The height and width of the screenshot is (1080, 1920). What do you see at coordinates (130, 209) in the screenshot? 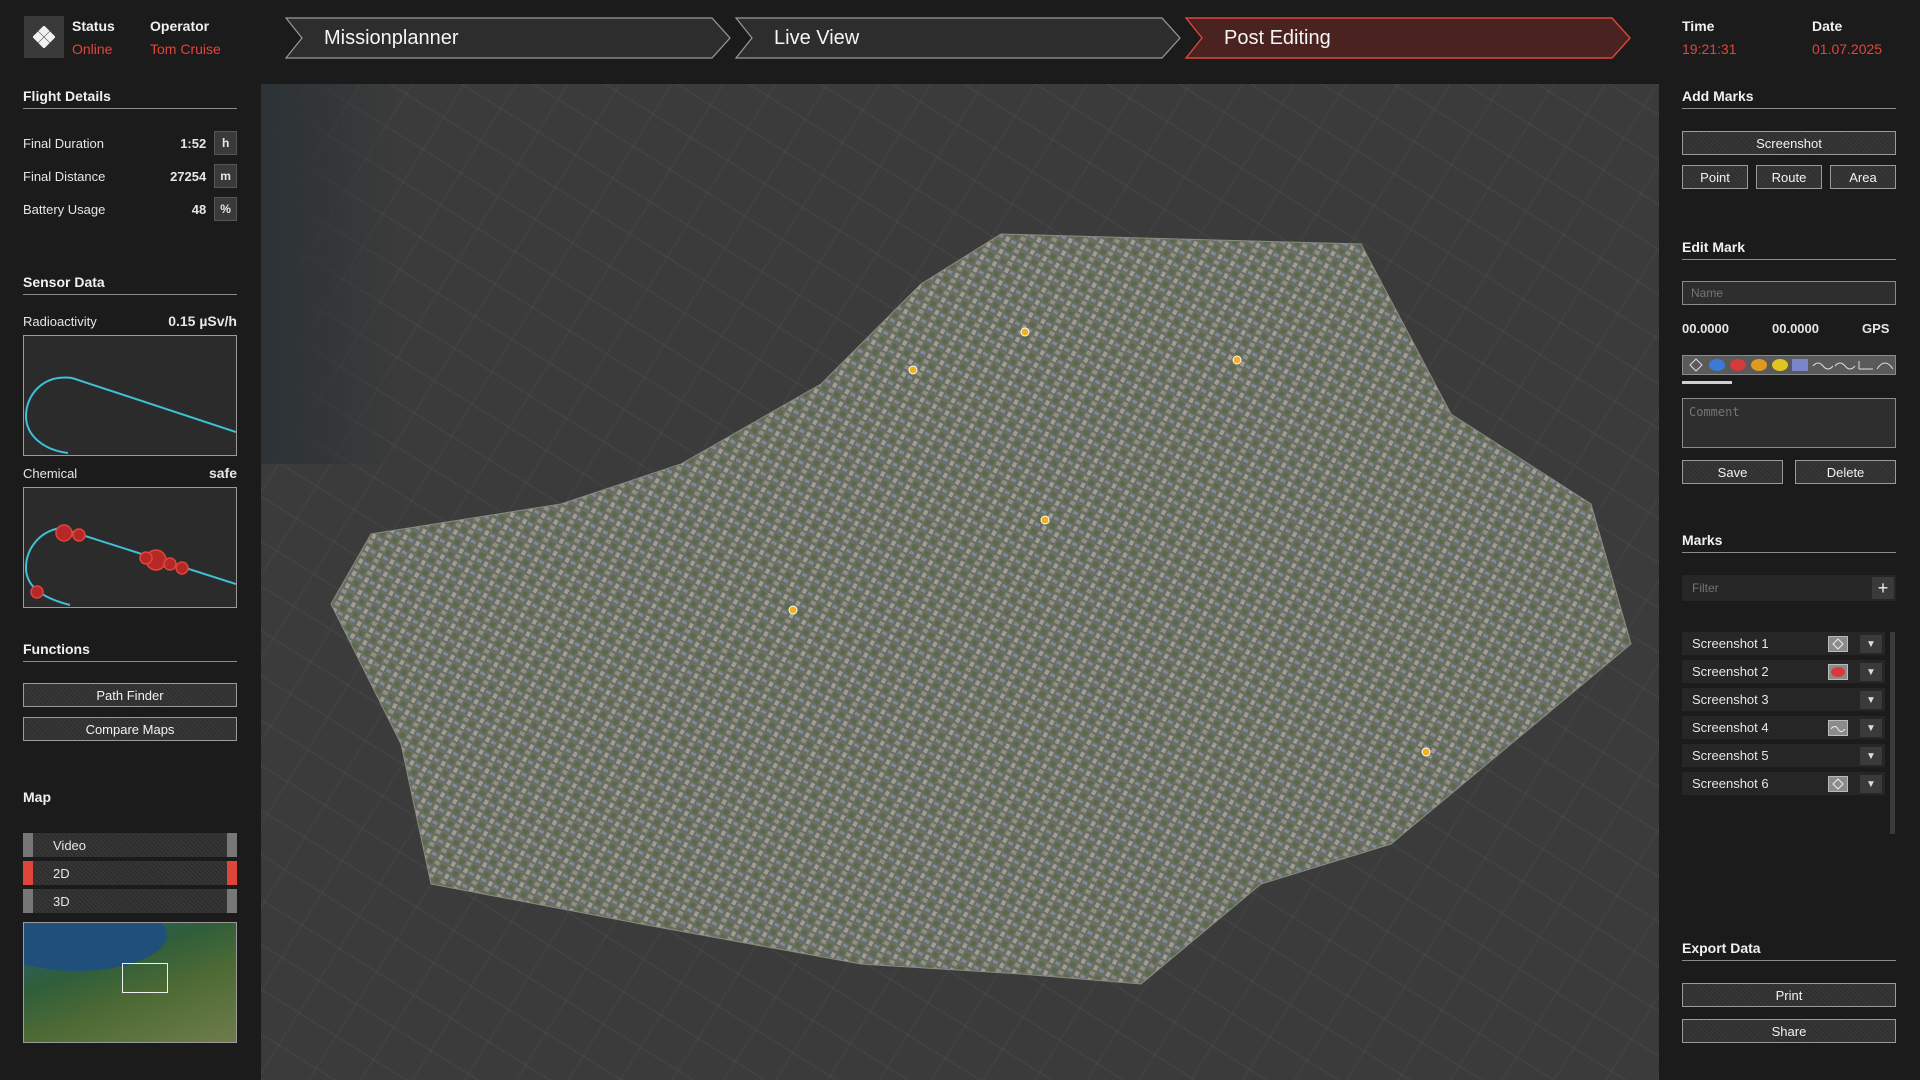
I see `flight-row-battery: Battery Usage 48 %` at bounding box center [130, 209].